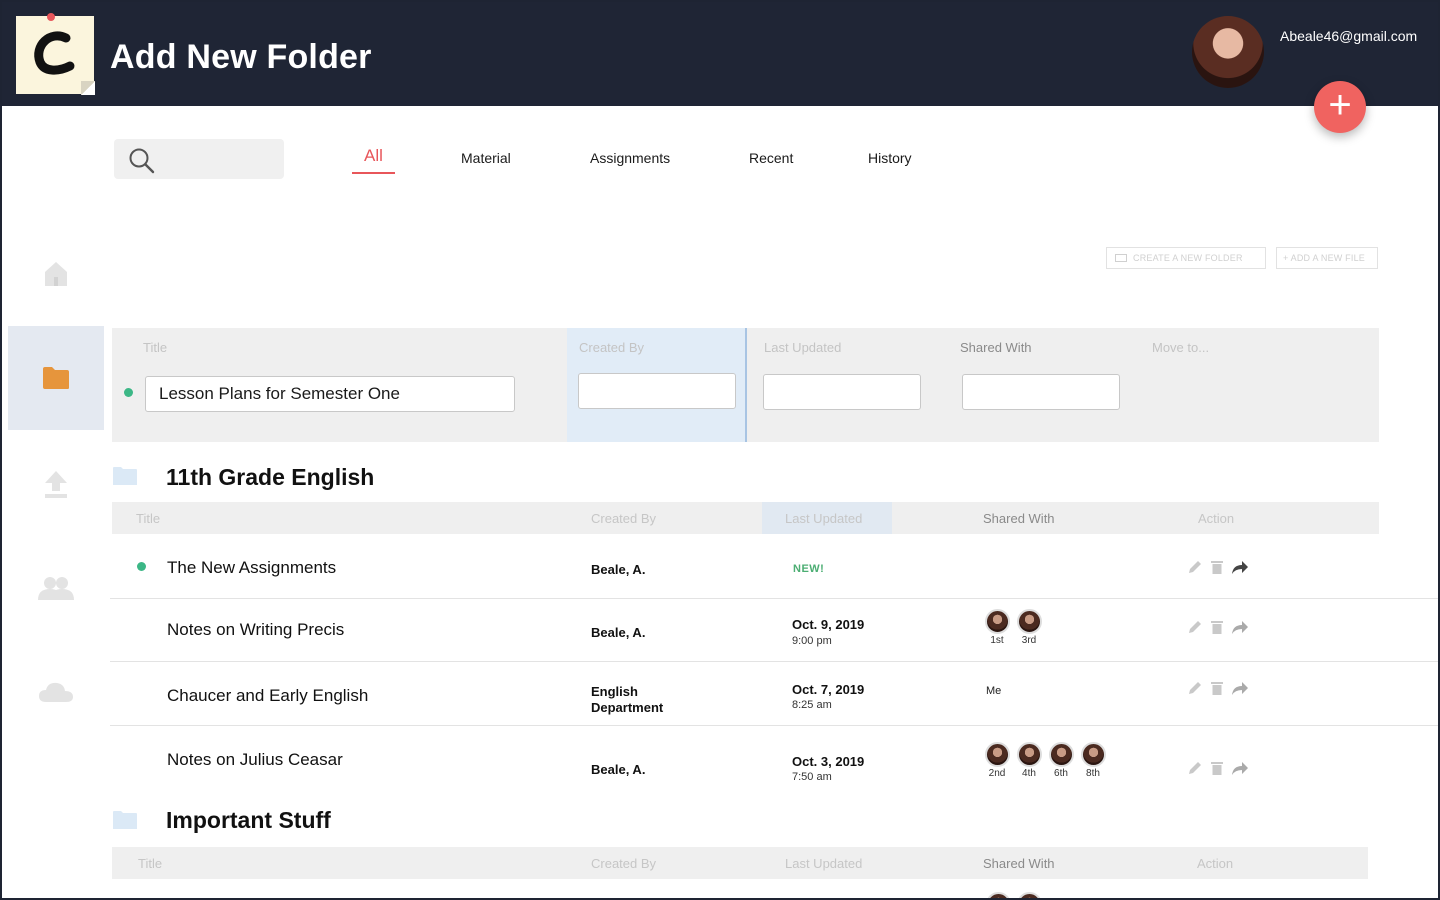  Describe the element at coordinates (56, 484) in the screenshot. I see `sidebar-item-upload` at that location.